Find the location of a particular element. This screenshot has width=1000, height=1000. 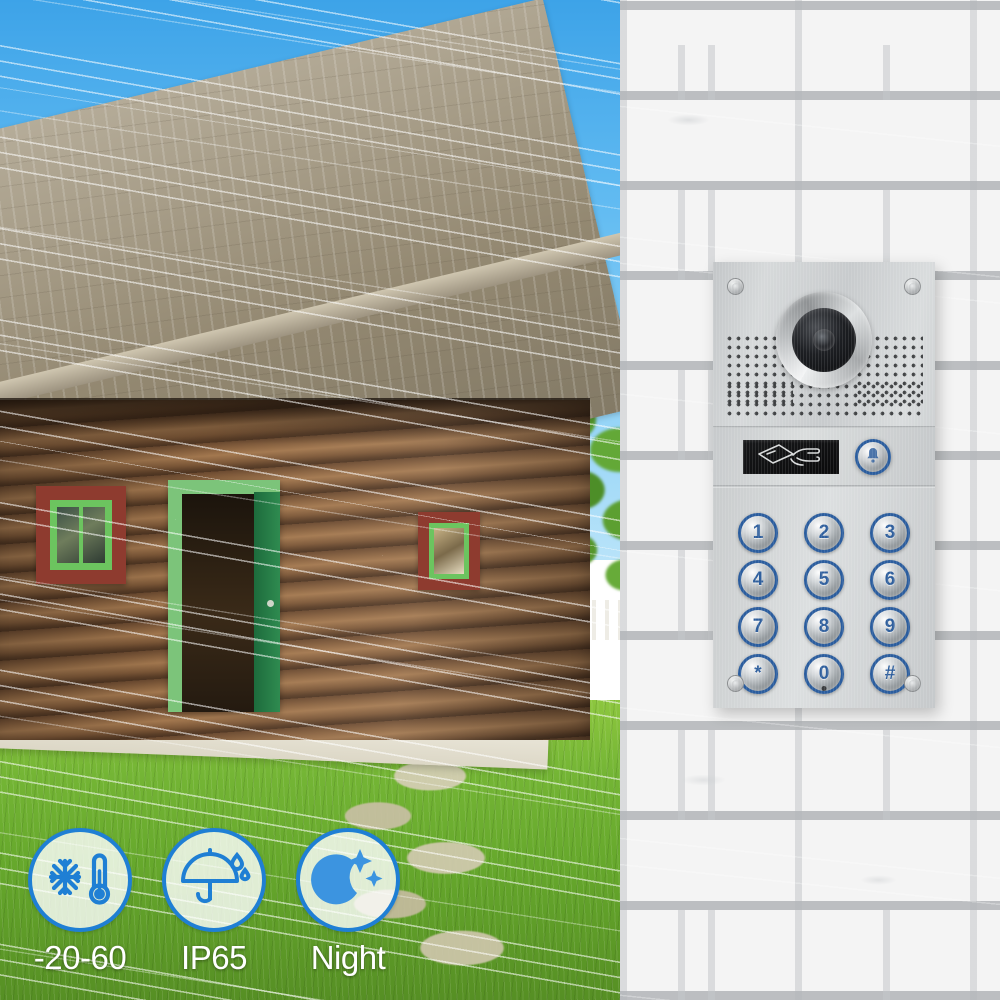

key-2: 2 is located at coordinates (824, 532).